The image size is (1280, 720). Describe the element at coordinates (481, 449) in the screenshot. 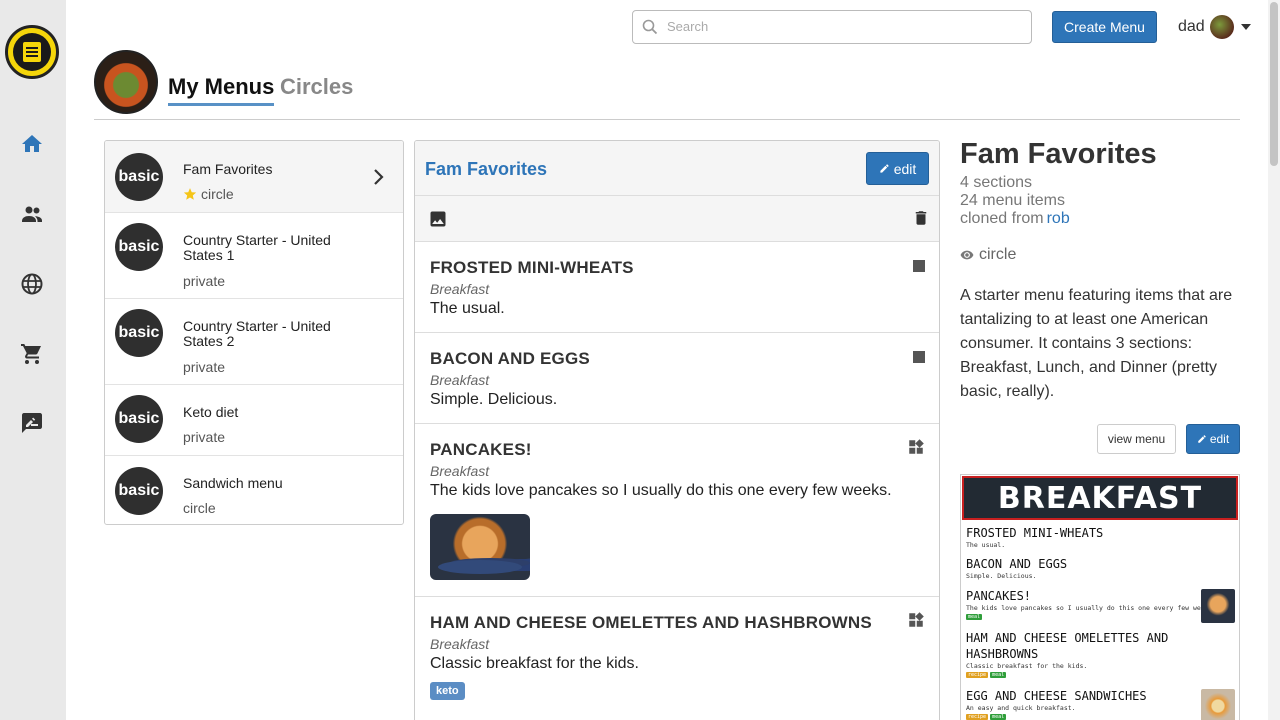

I see `item-name: PANCAKES!` at that location.